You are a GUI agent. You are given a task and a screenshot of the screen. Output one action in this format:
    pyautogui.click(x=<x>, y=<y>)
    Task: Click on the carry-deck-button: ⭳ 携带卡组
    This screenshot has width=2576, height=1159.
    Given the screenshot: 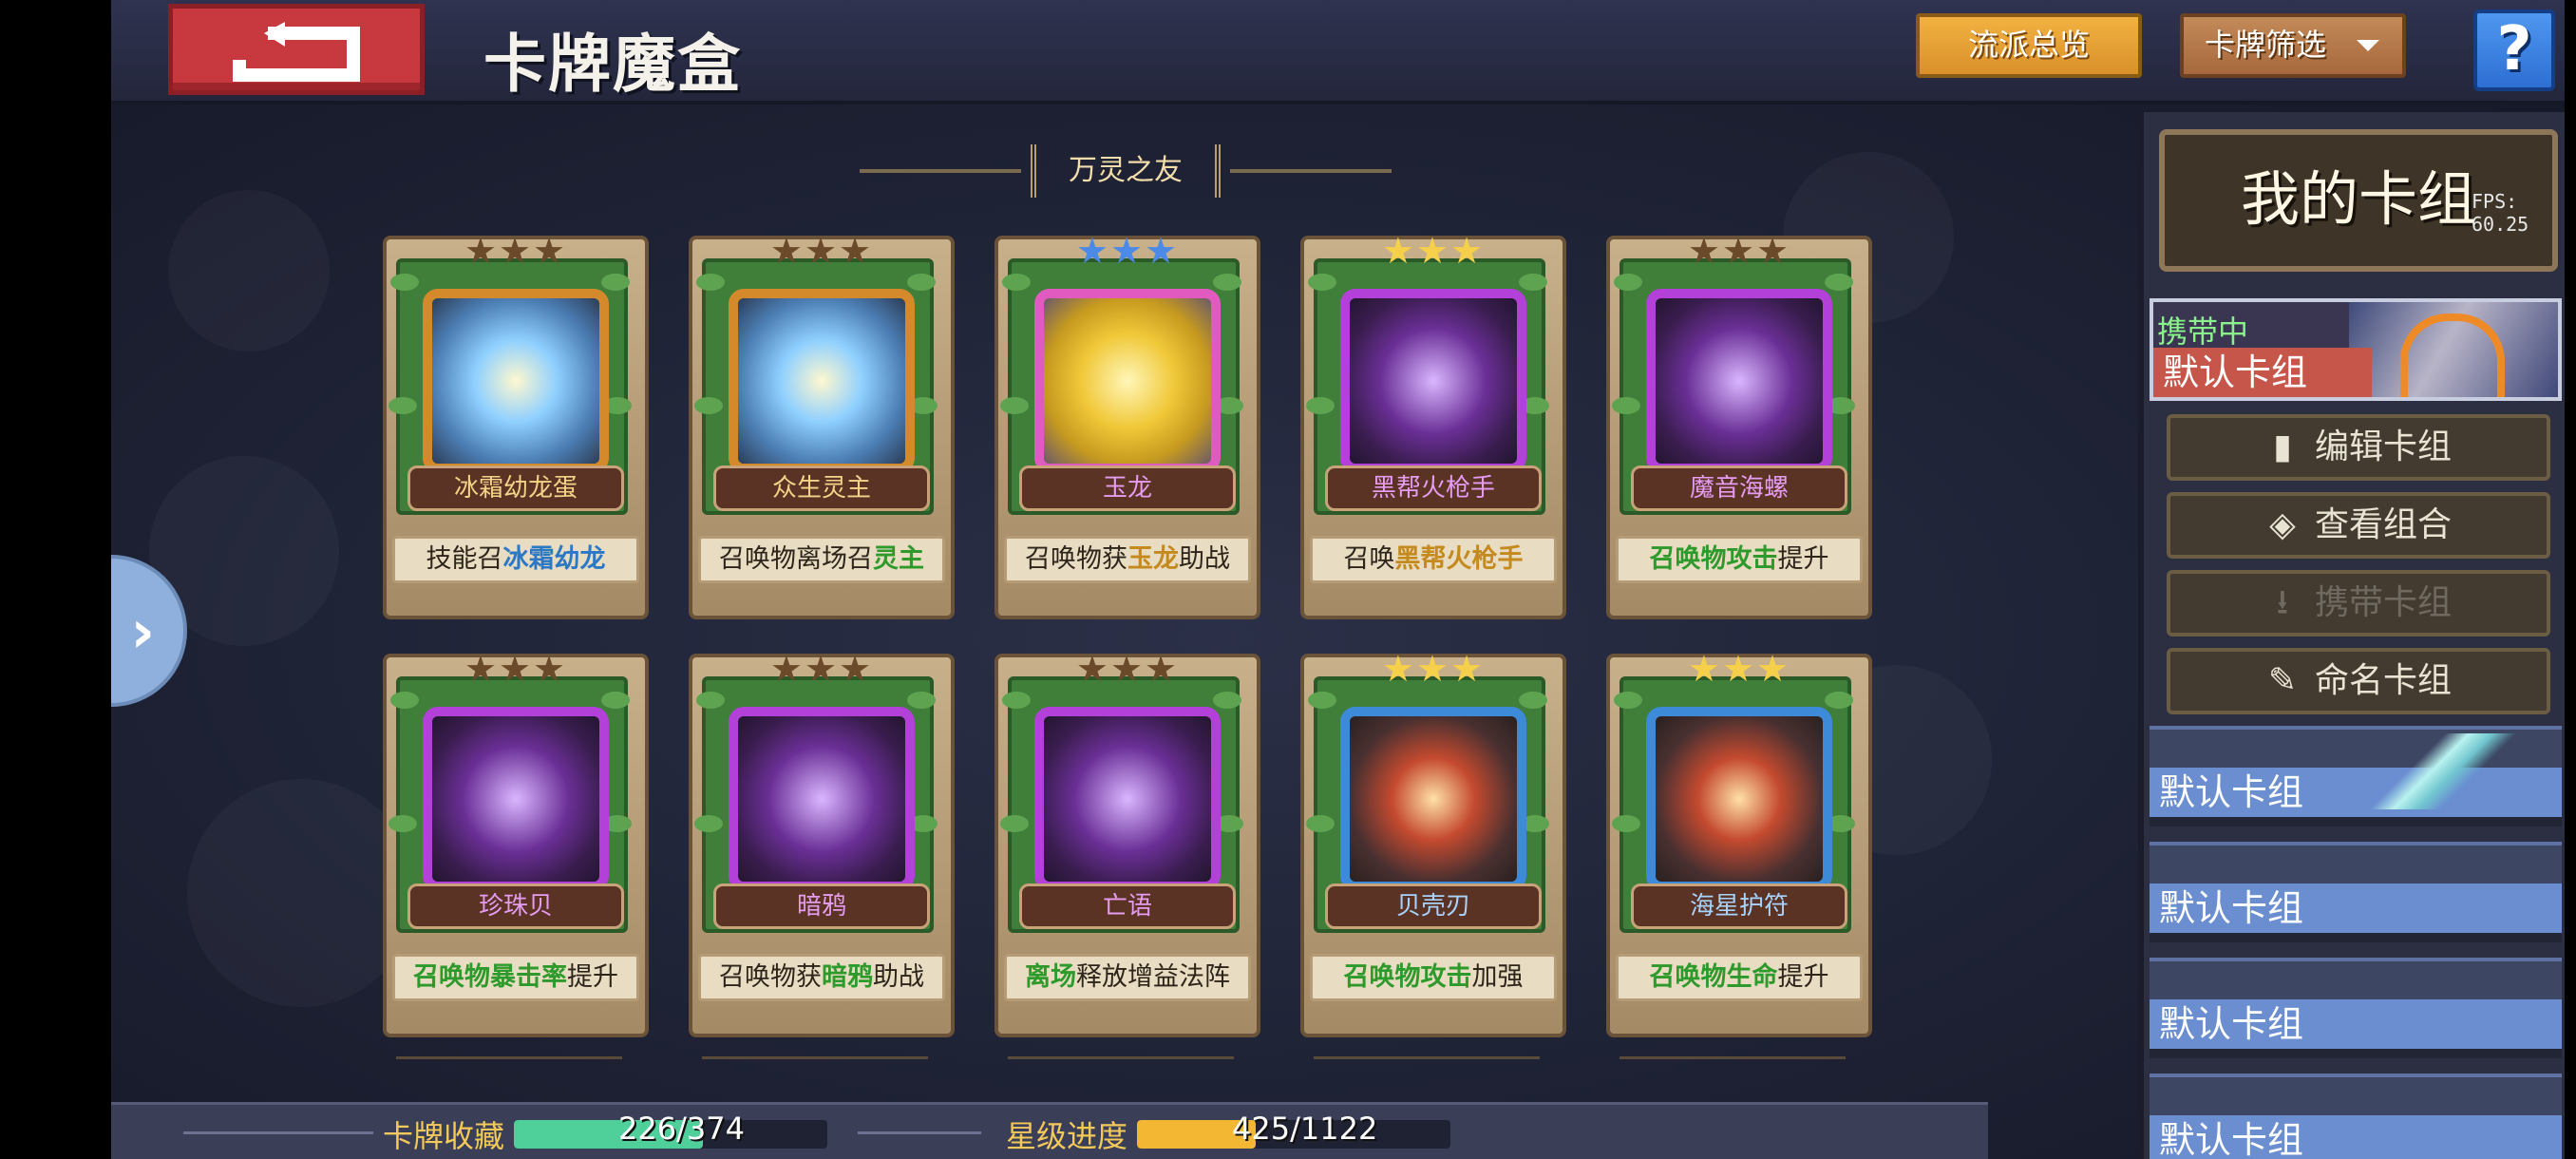 What is the action you would take?
    pyautogui.click(x=2358, y=603)
    